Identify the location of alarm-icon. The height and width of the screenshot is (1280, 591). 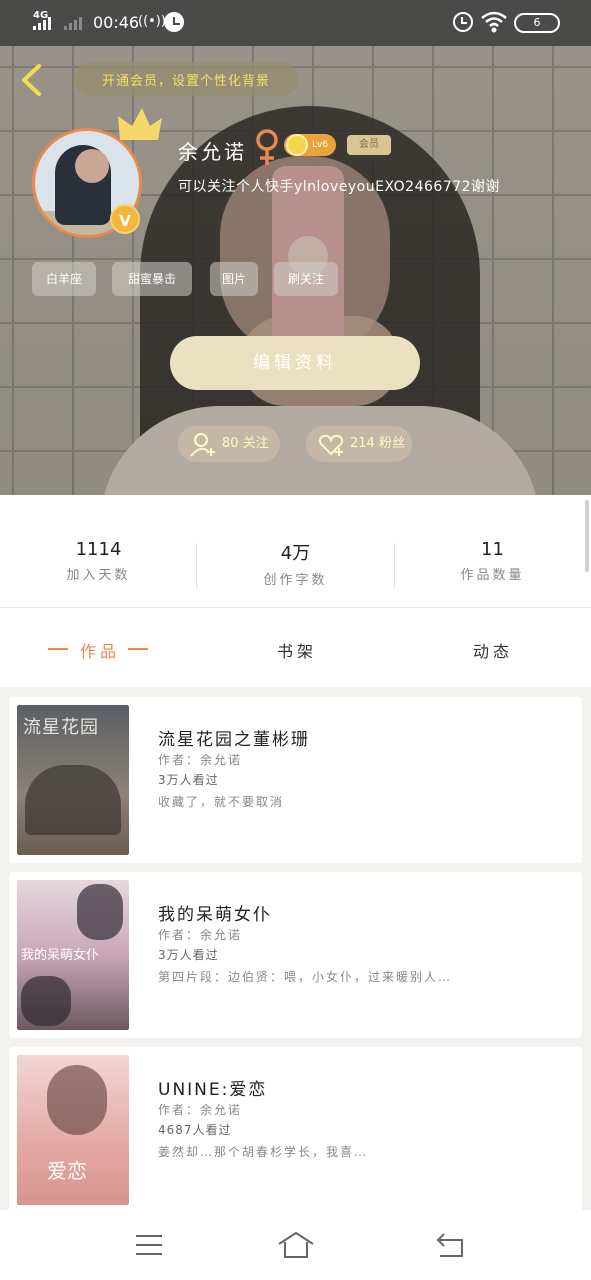
(174, 22).